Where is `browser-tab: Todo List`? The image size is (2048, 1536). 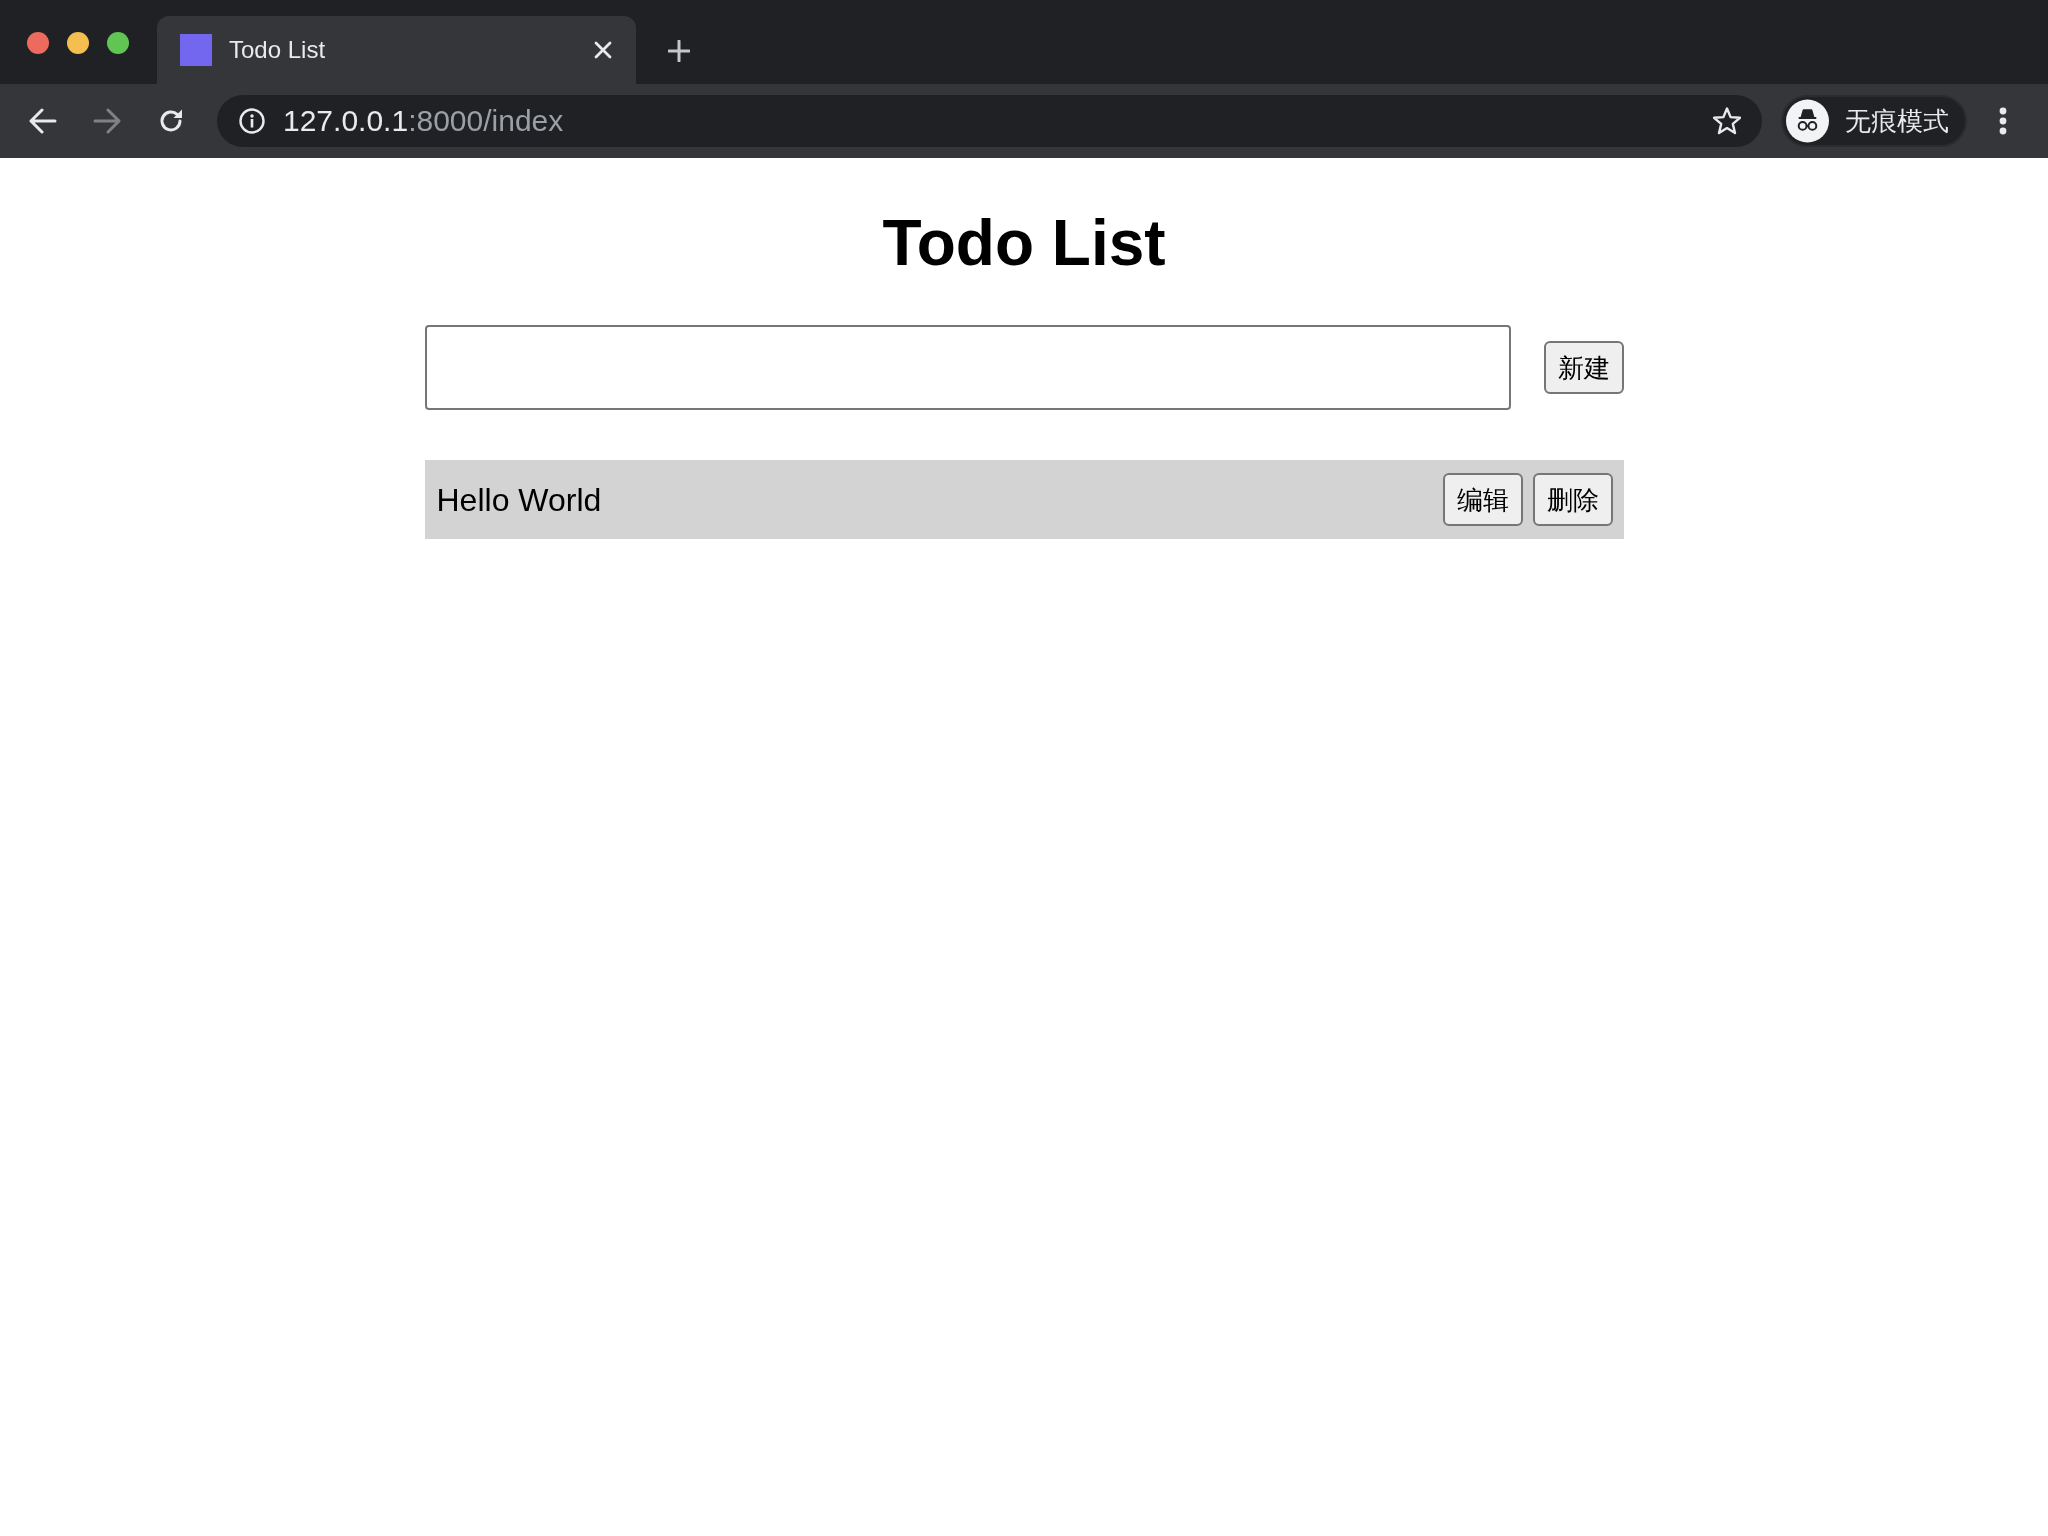
browser-tab: Todo List is located at coordinates (396, 50).